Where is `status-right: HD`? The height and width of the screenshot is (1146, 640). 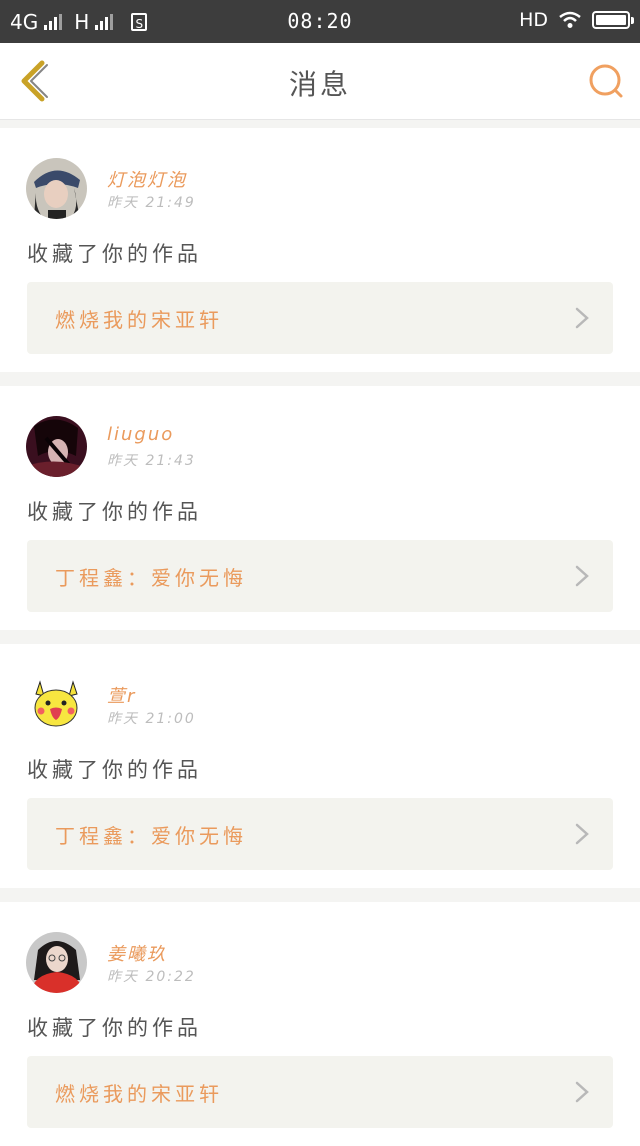
status-right: HD is located at coordinates (576, 20).